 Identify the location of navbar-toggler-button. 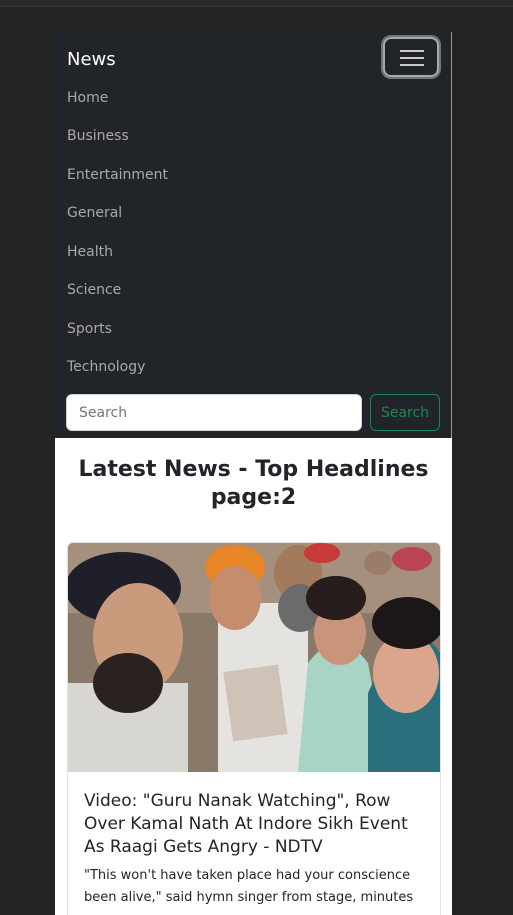
(411, 57).